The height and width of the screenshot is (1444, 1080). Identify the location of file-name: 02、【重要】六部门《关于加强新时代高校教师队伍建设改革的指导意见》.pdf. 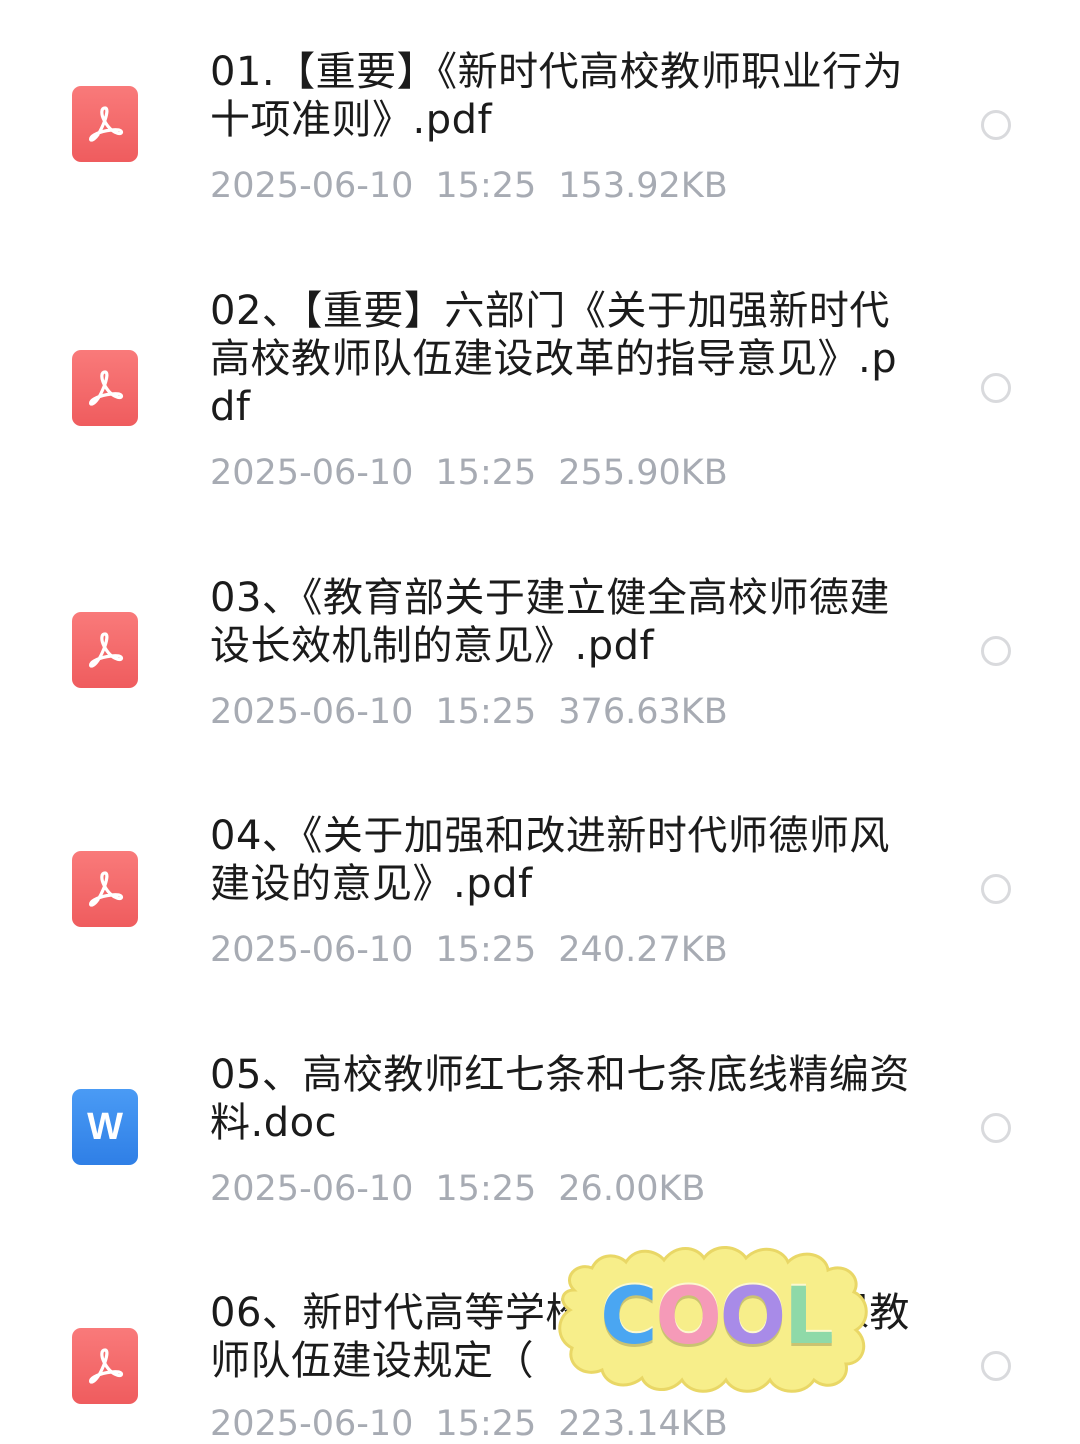
(560, 359).